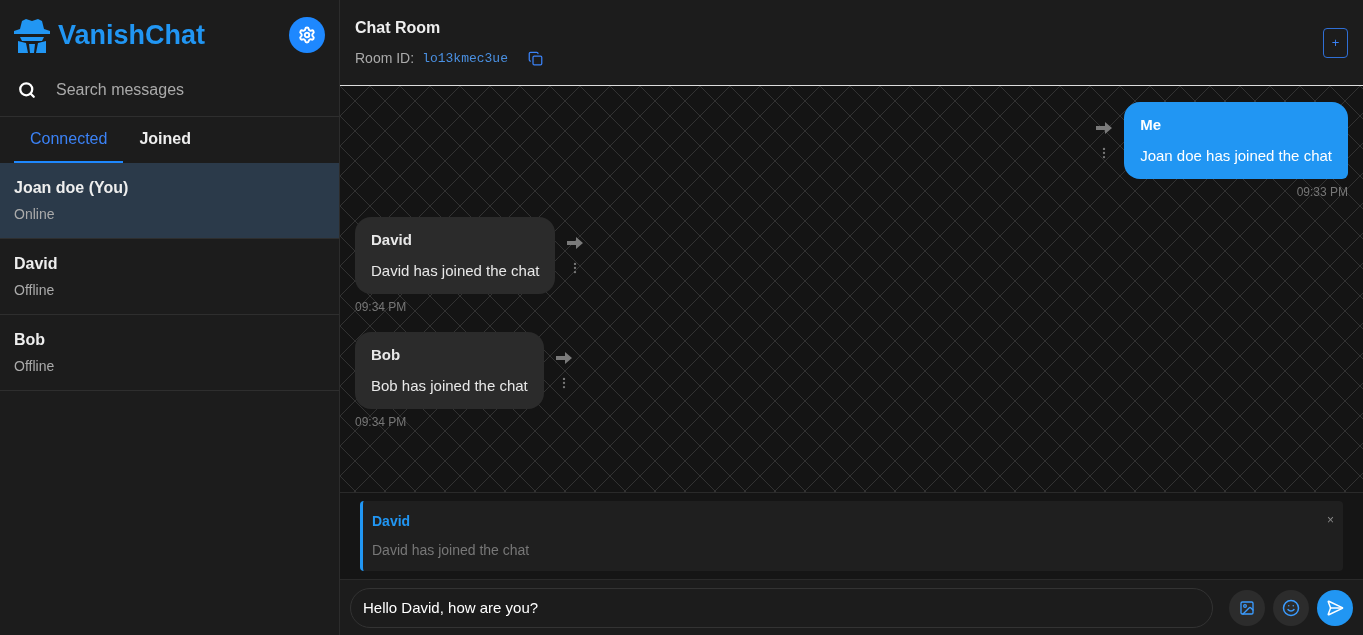 This screenshot has height=635, width=1363. I want to click on contact-item: David Offline, so click(169, 276).